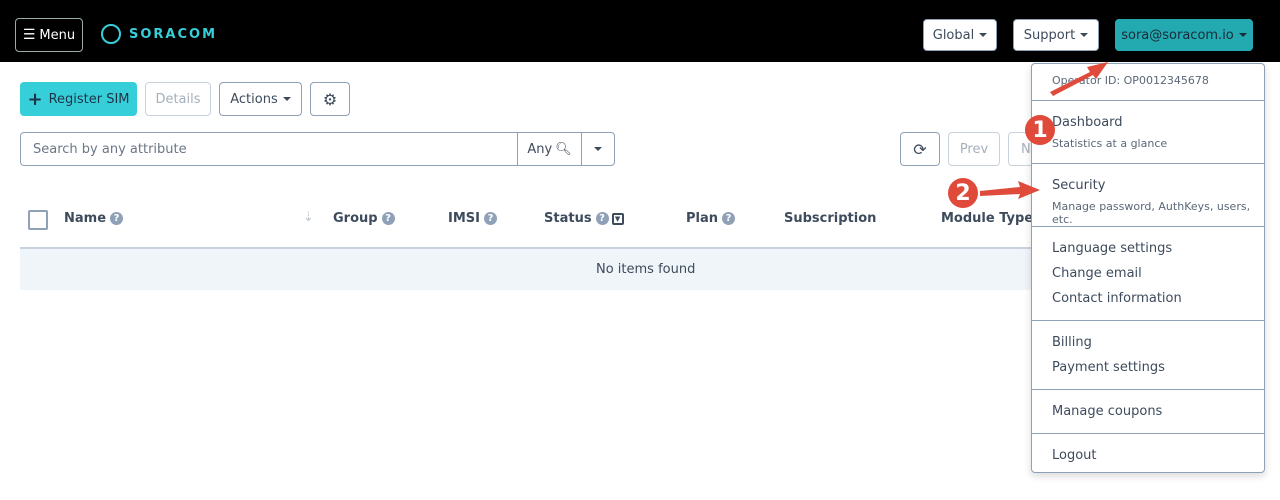  I want to click on annotation-arrows, so click(1044, 130).